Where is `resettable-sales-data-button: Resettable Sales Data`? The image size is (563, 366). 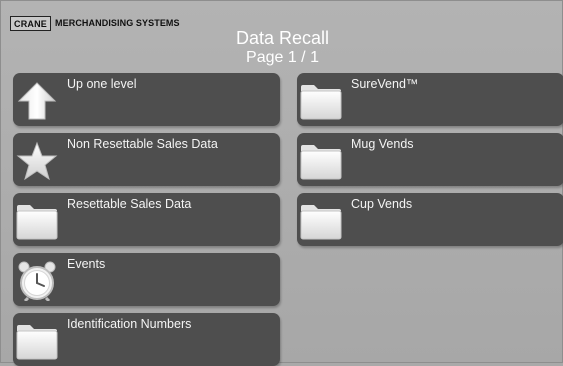
resettable-sales-data-button: Resettable Sales Data is located at coordinates (146, 219).